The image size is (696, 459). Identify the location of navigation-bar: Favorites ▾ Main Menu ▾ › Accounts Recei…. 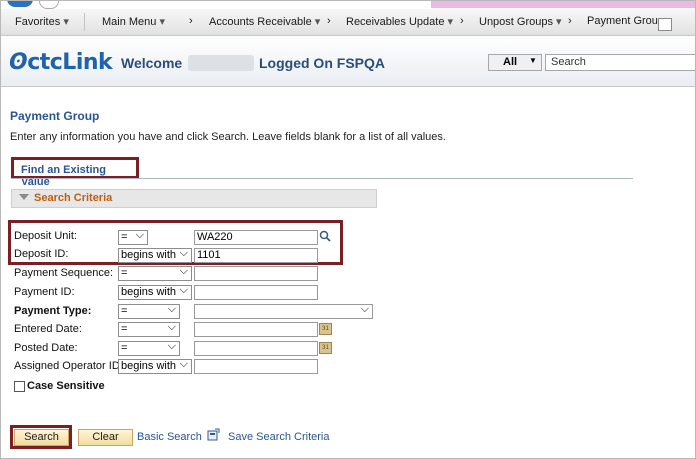
(348, 22).